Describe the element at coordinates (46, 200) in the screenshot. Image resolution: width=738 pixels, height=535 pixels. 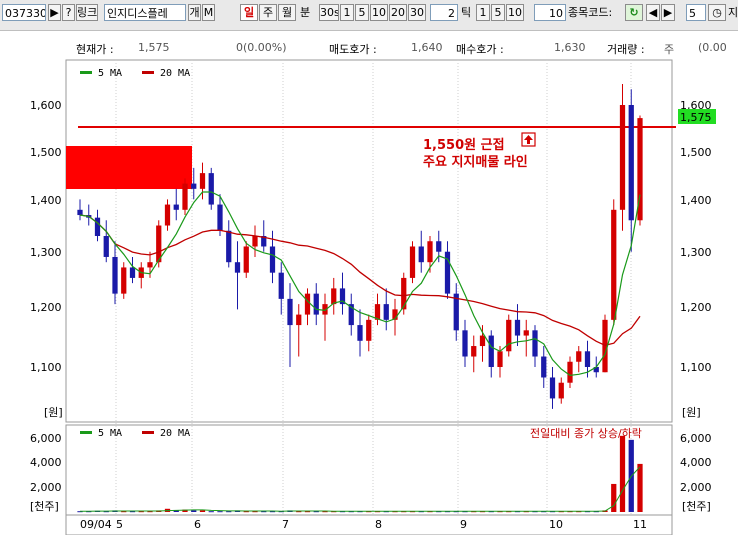
I see `y-tick-label: 1,400` at that location.